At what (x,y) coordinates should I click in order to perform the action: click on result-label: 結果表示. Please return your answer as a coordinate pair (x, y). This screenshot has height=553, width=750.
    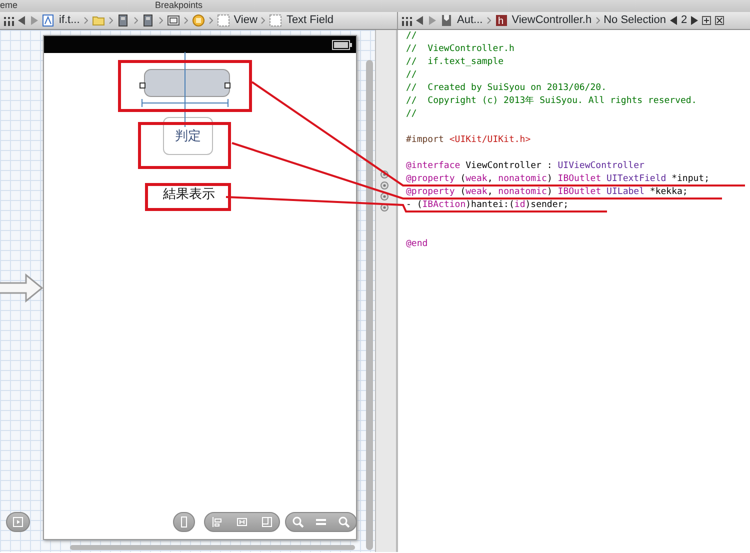
    Looking at the image, I should click on (189, 194).